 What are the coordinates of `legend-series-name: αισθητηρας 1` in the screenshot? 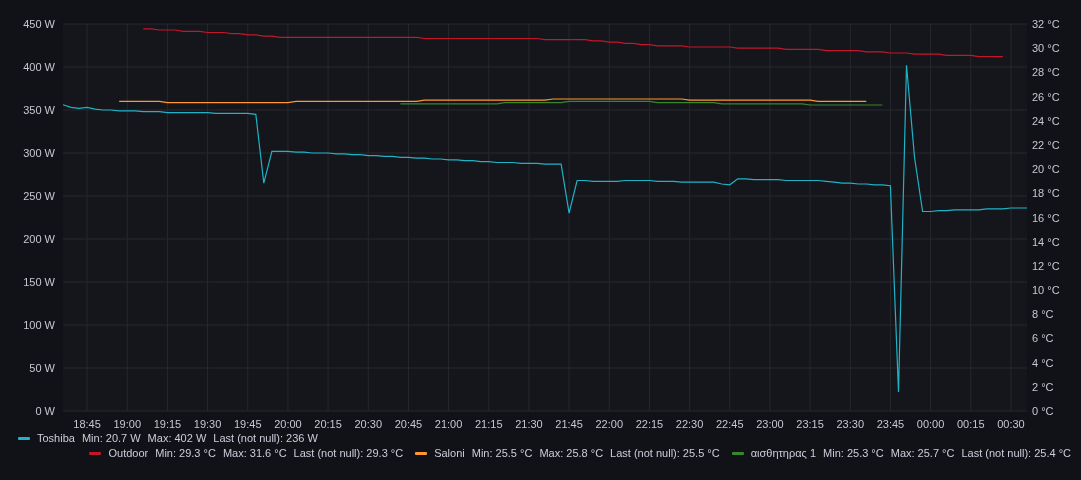 It's located at (783, 453).